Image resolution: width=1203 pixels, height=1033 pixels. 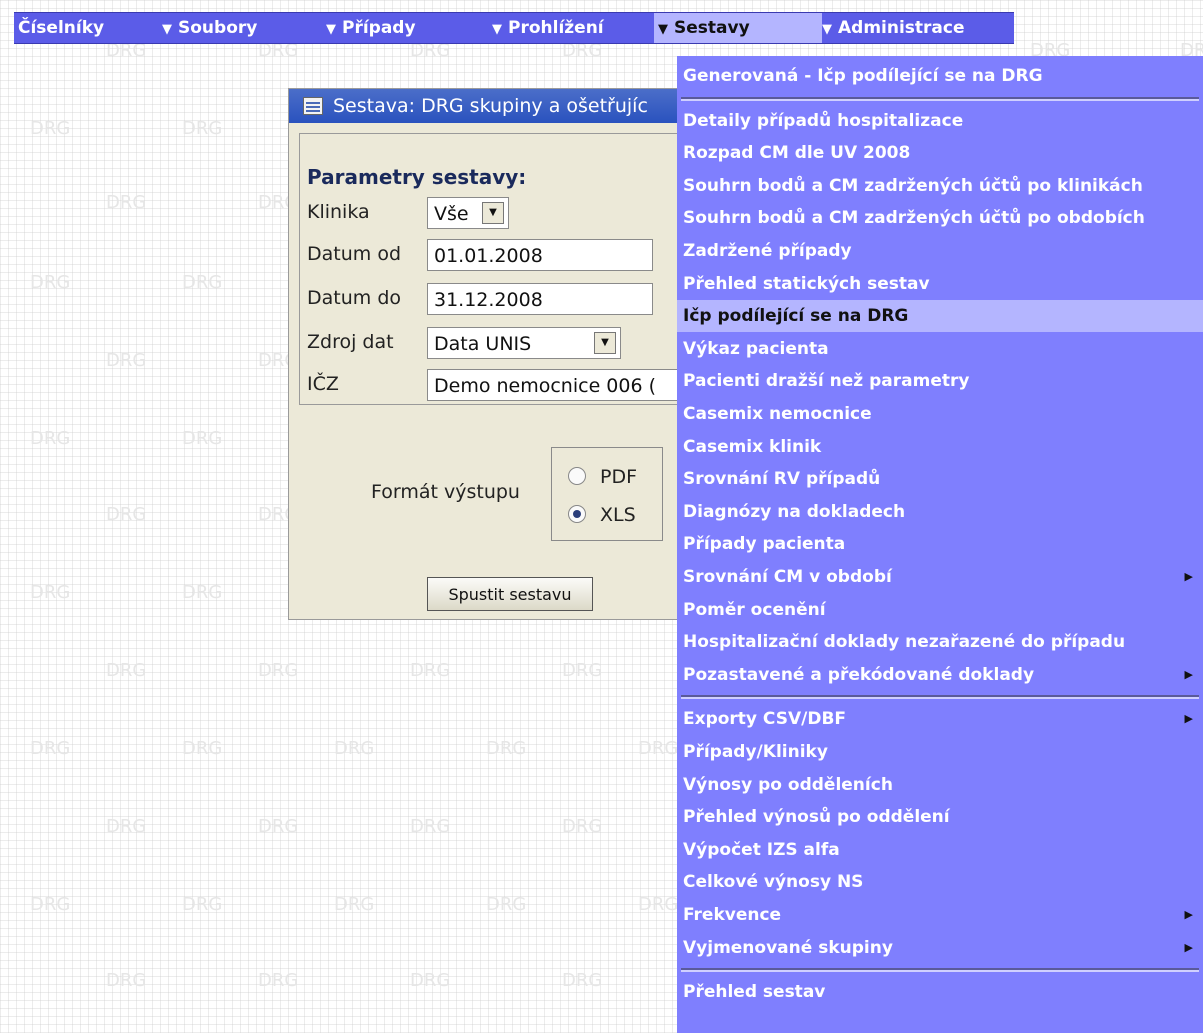 I want to click on zdroj-dat-select: Data UNIS ▼, so click(x=524, y=343).